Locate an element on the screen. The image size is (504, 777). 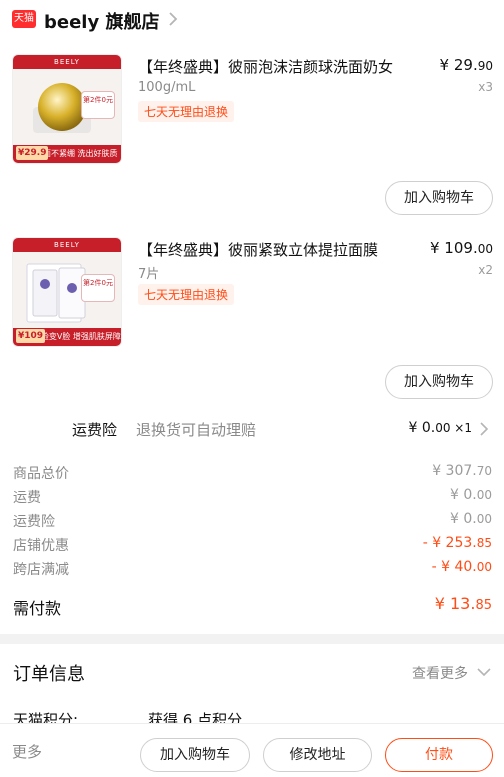
product-quantity: x2 is located at coordinates (485, 270).